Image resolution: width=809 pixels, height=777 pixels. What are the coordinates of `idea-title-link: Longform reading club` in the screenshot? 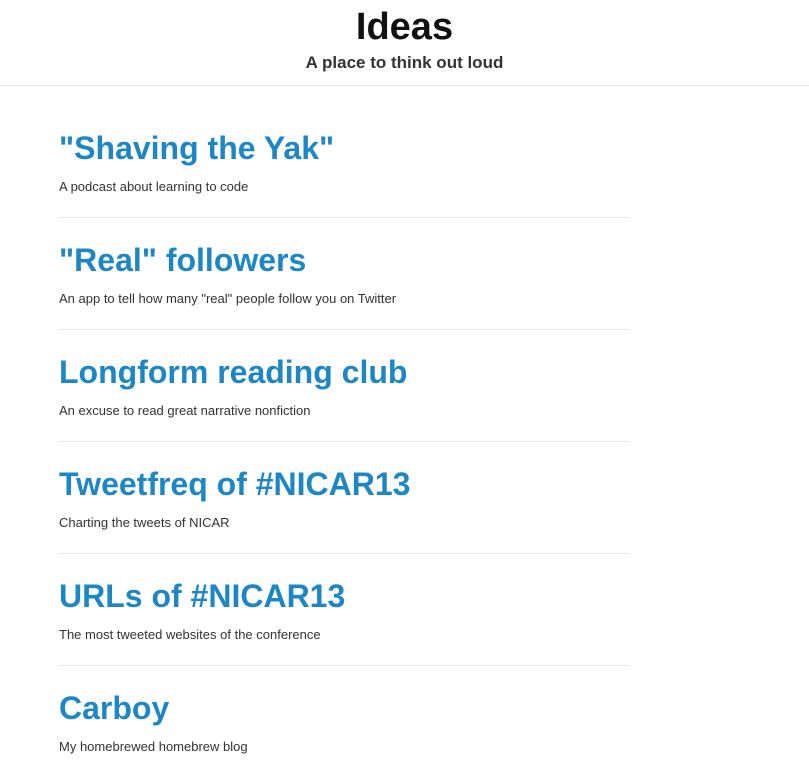 It's located at (233, 372).